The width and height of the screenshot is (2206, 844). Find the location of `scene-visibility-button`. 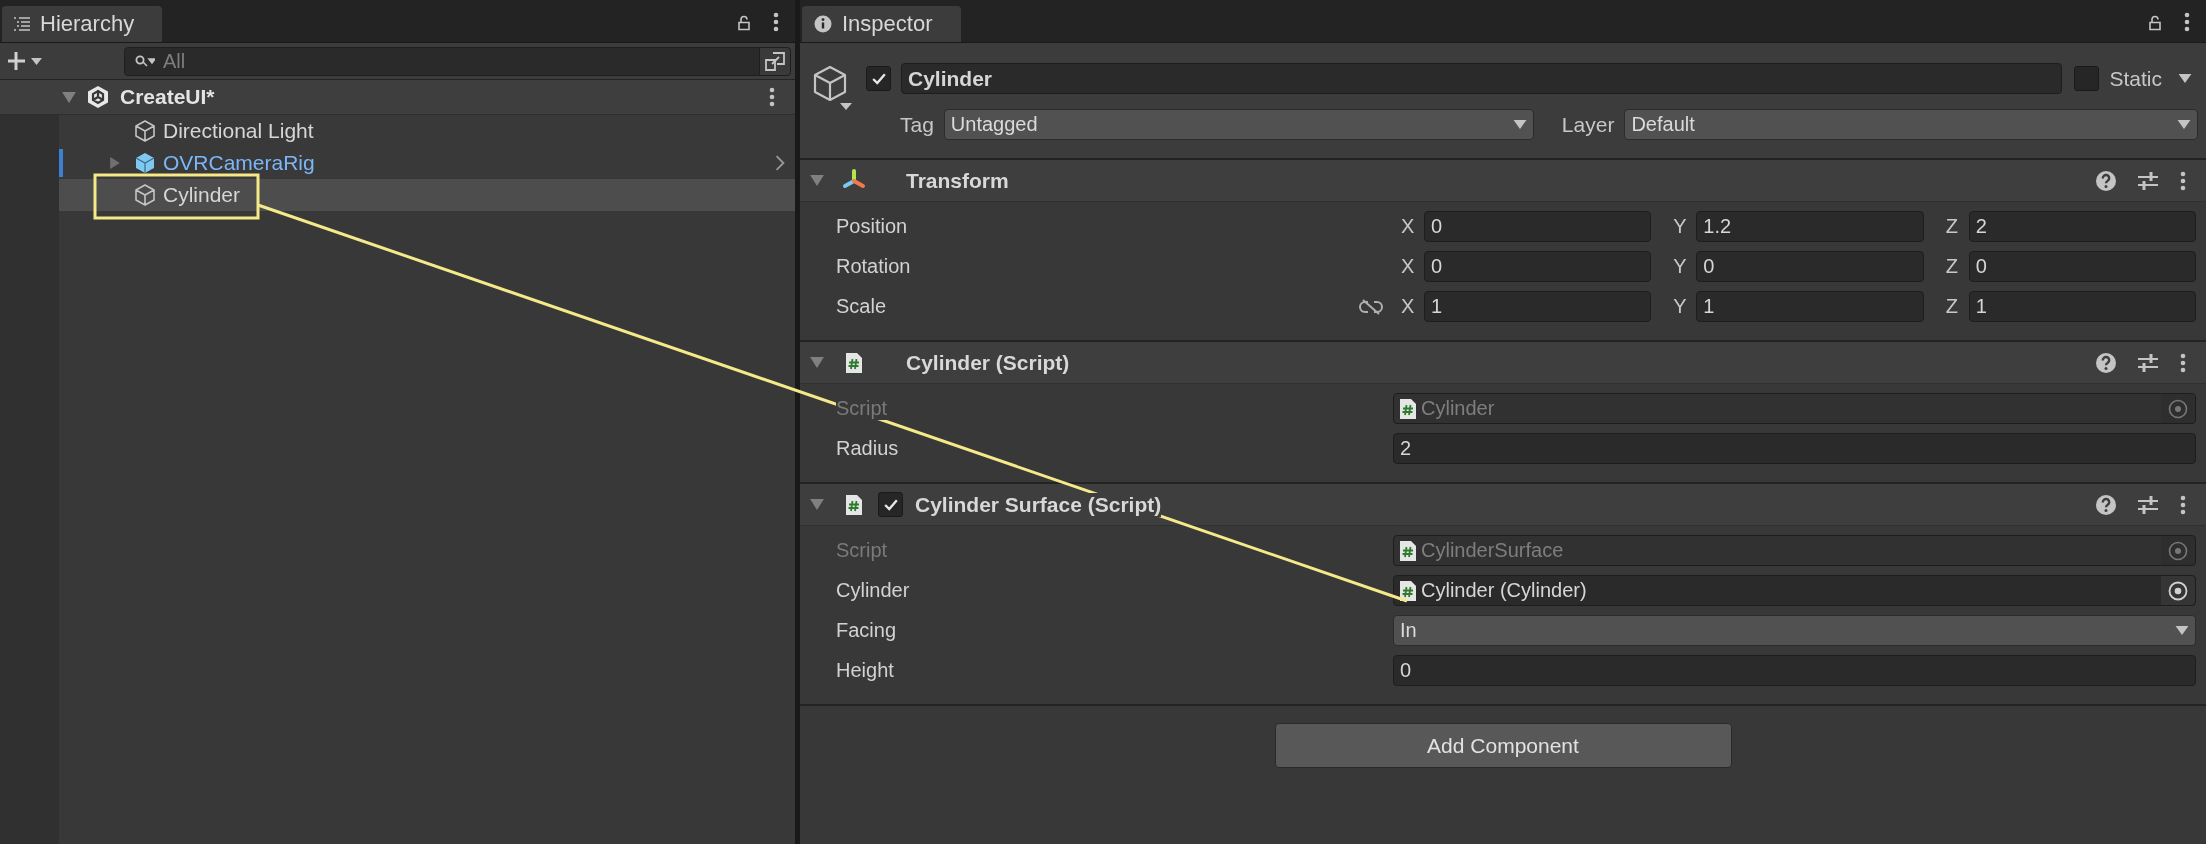

scene-visibility-button is located at coordinates (774, 61).